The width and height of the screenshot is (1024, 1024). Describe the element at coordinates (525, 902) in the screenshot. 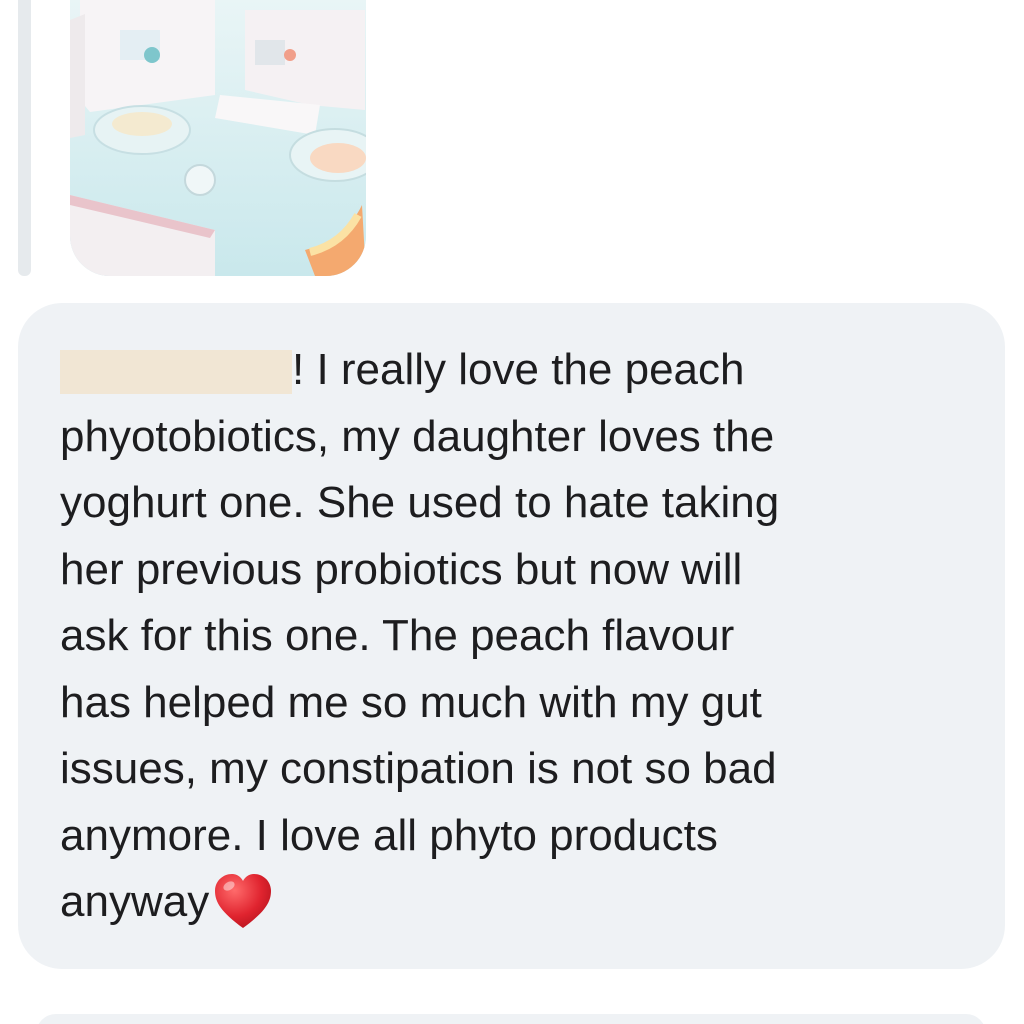

I see `message-line: anyway` at that location.